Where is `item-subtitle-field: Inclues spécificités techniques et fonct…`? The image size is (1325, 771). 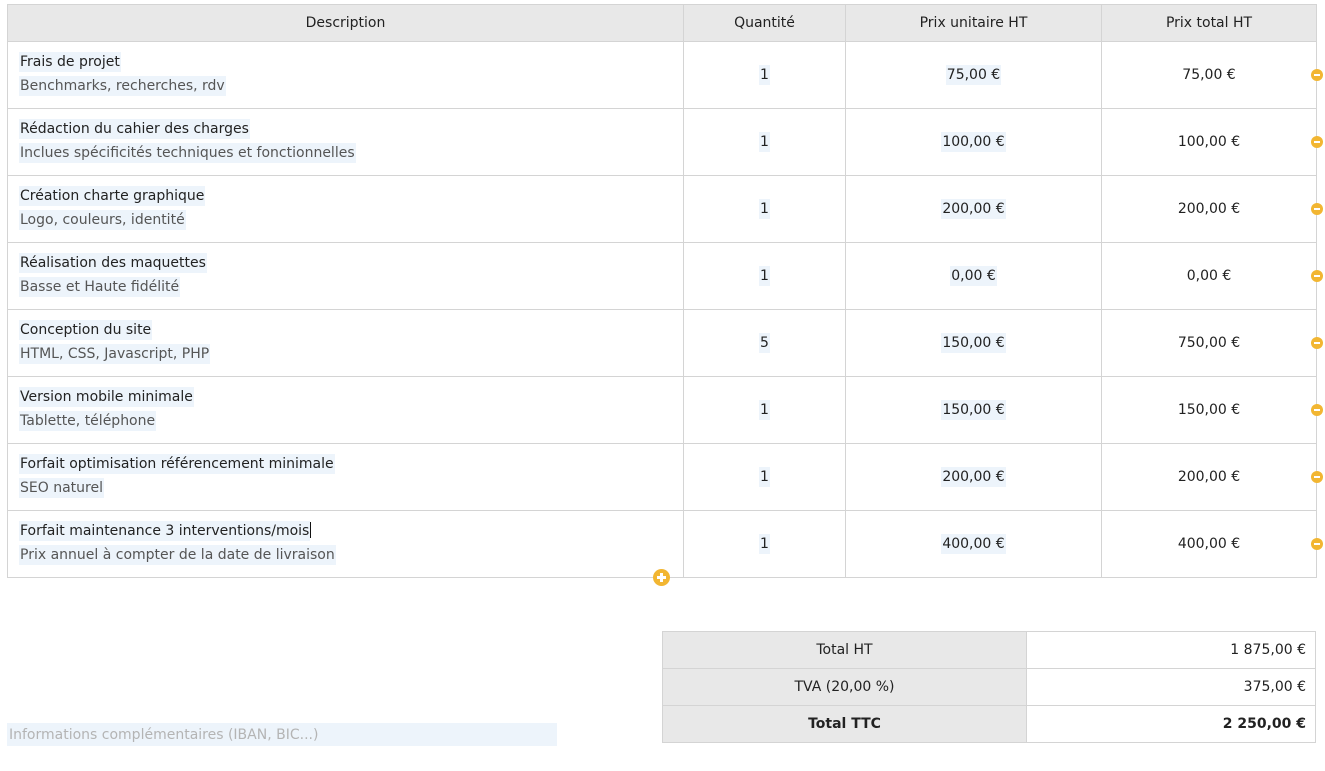
item-subtitle-field: Inclues spécificités techniques et fonct… is located at coordinates (187, 153).